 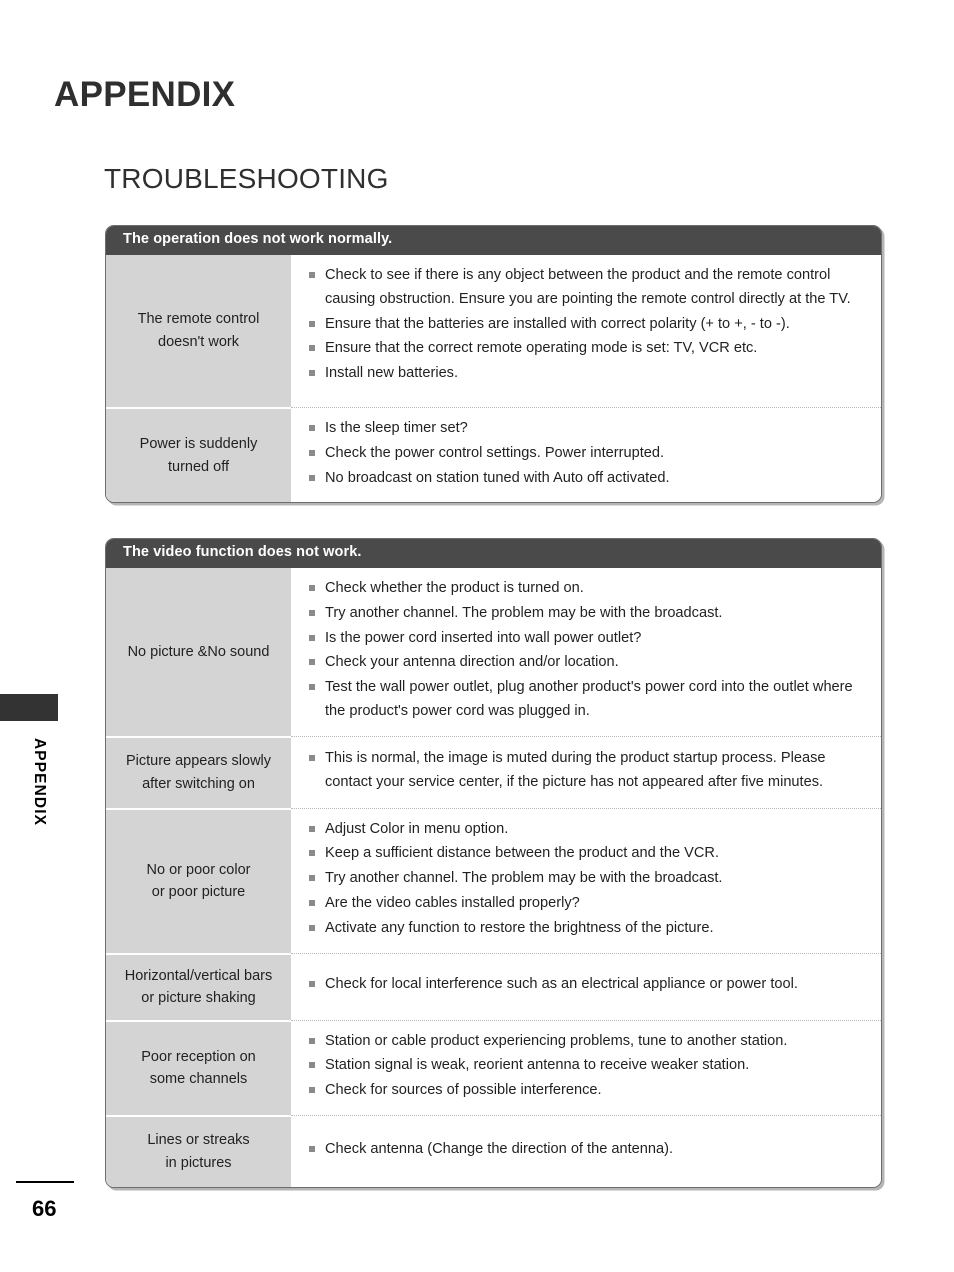 What do you see at coordinates (452, 902) in the screenshot?
I see `solution-item-text: Are the video cables installed properly?` at bounding box center [452, 902].